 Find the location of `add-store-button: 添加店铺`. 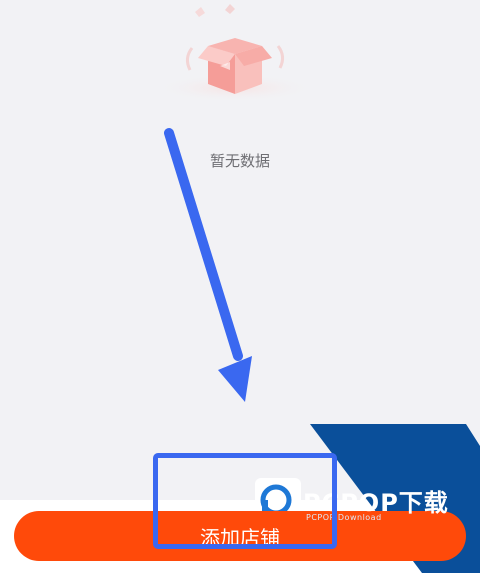

add-store-button: 添加店铺 is located at coordinates (240, 536).